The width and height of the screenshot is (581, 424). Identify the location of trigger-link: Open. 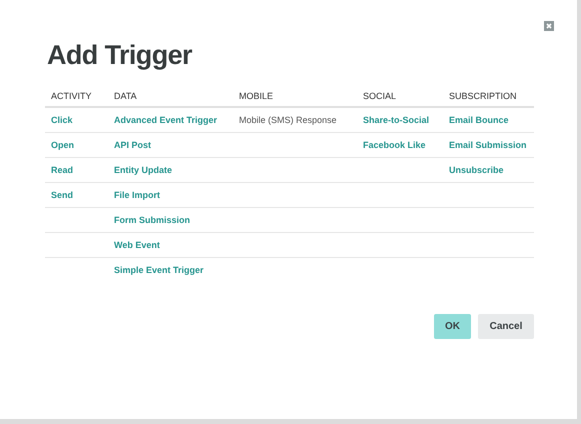
(62, 145).